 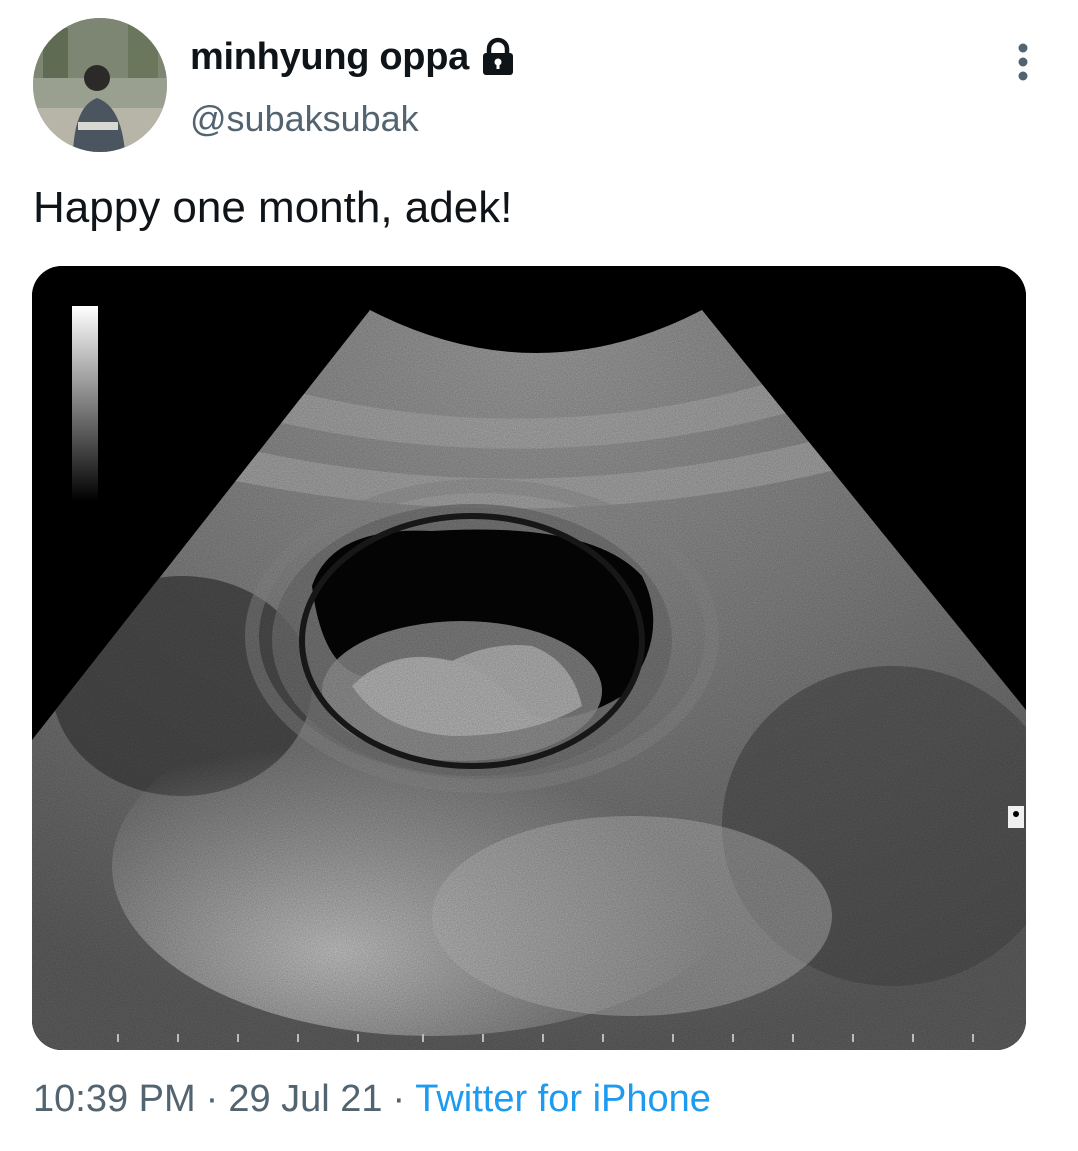 What do you see at coordinates (329, 57) in the screenshot?
I see `display-name: minhyung oppa` at bounding box center [329, 57].